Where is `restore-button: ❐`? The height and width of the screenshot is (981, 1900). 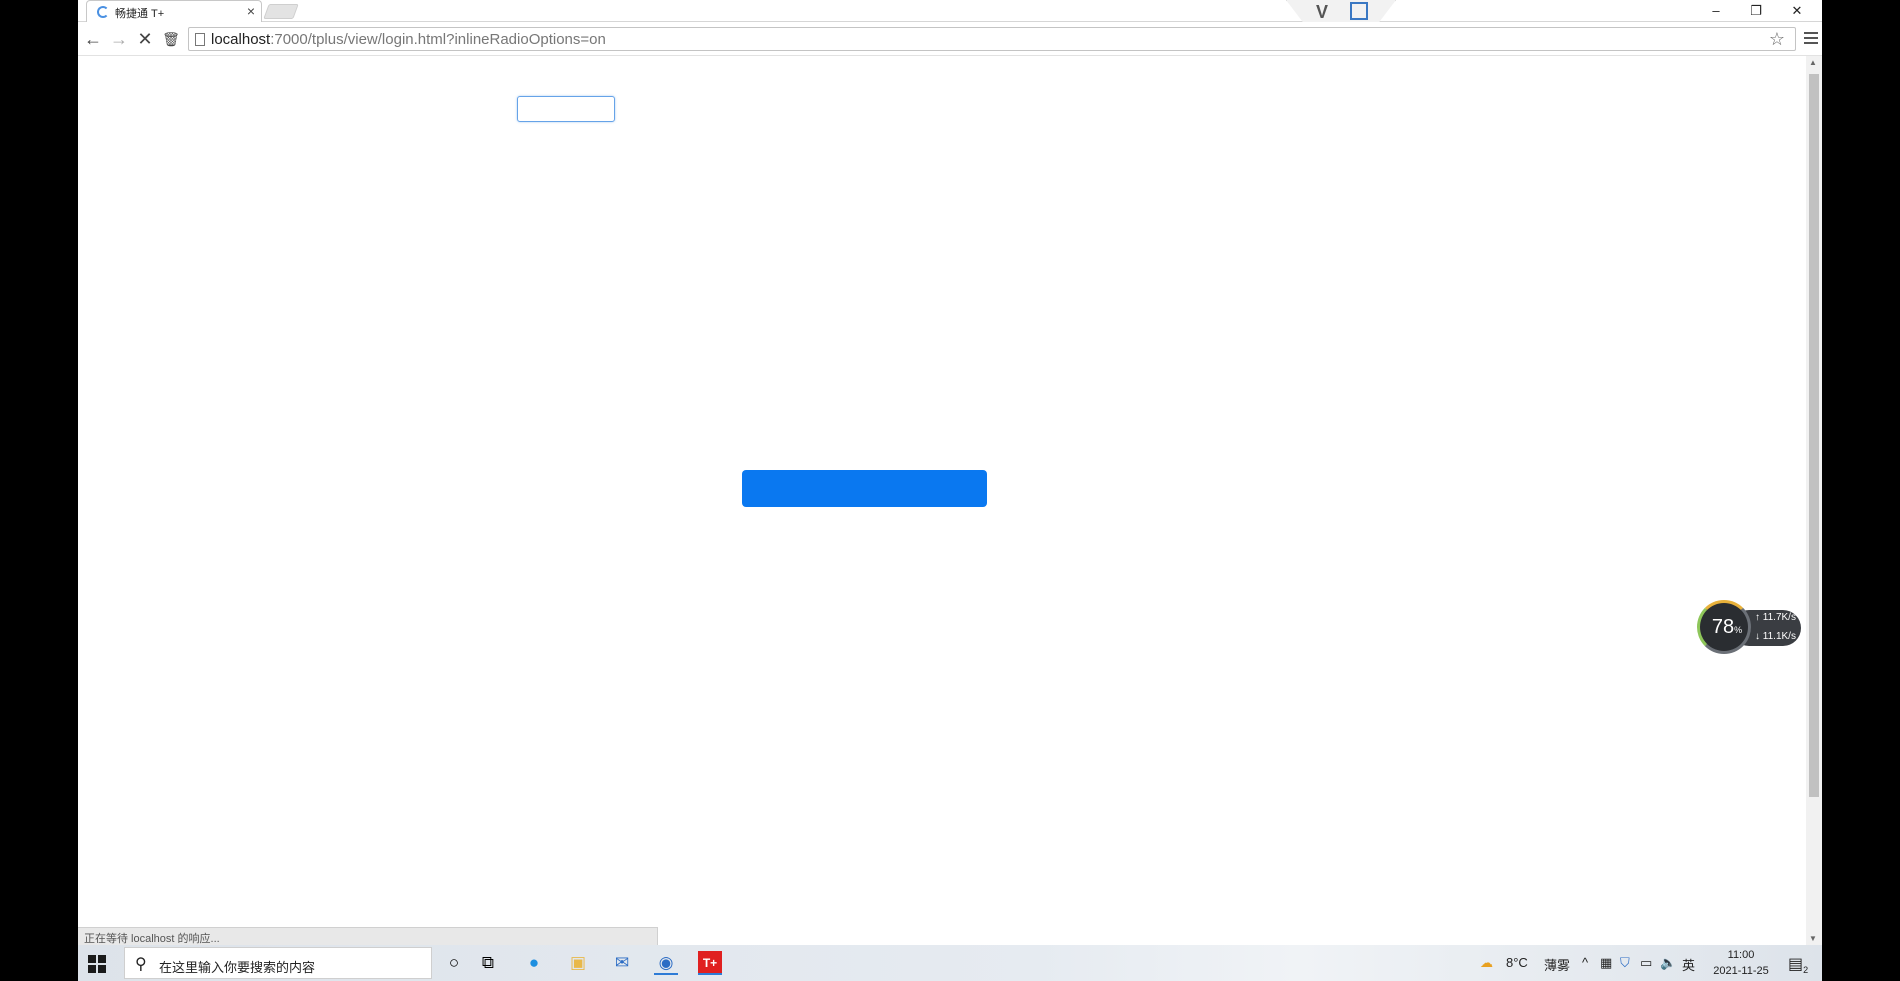 restore-button: ❐ is located at coordinates (1756, 11).